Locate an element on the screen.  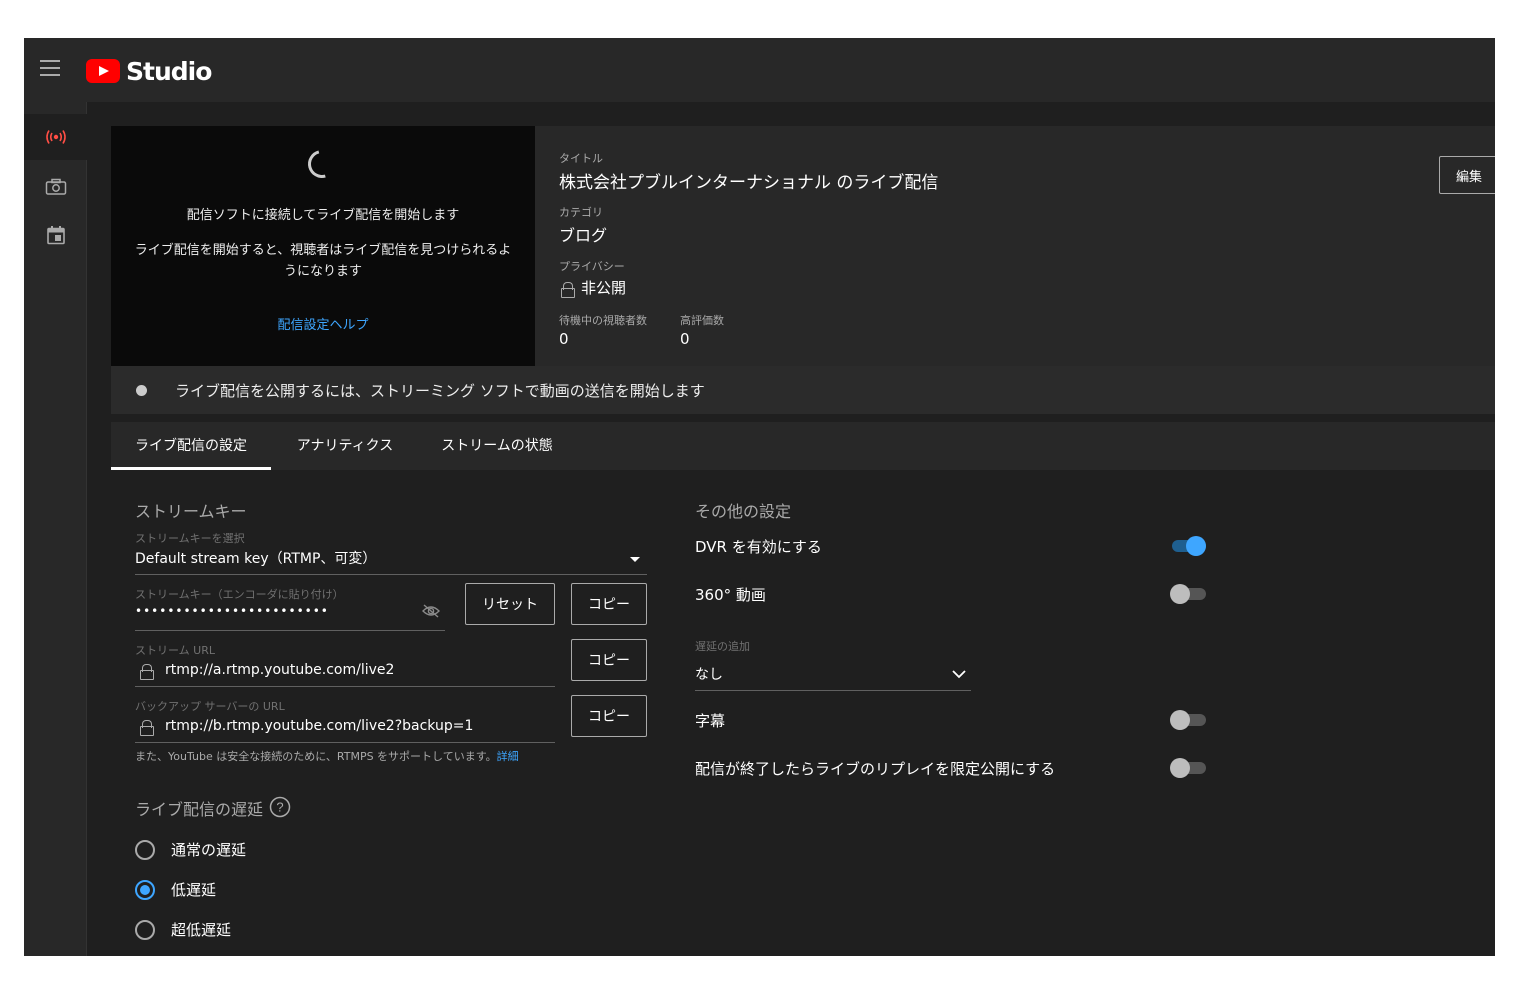
logo-text: Studio is located at coordinates (169, 71).